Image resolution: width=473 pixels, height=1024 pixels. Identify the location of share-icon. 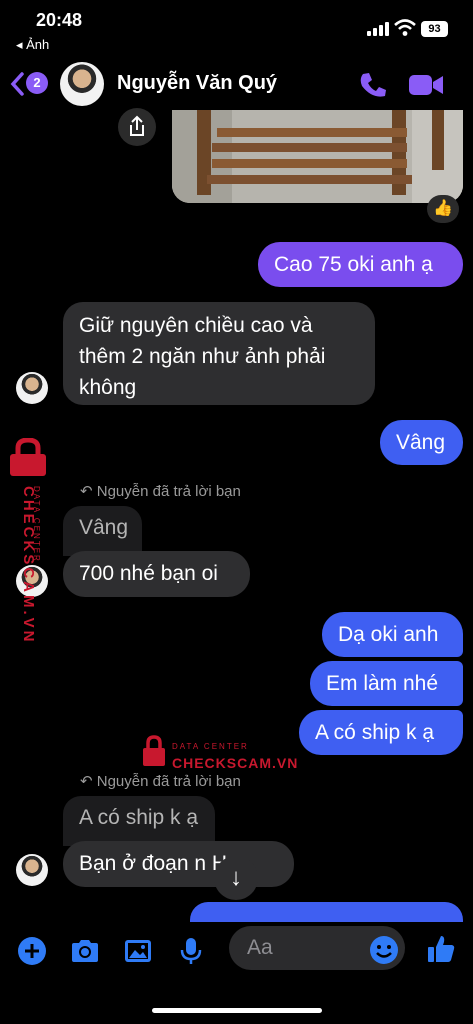
(137, 127).